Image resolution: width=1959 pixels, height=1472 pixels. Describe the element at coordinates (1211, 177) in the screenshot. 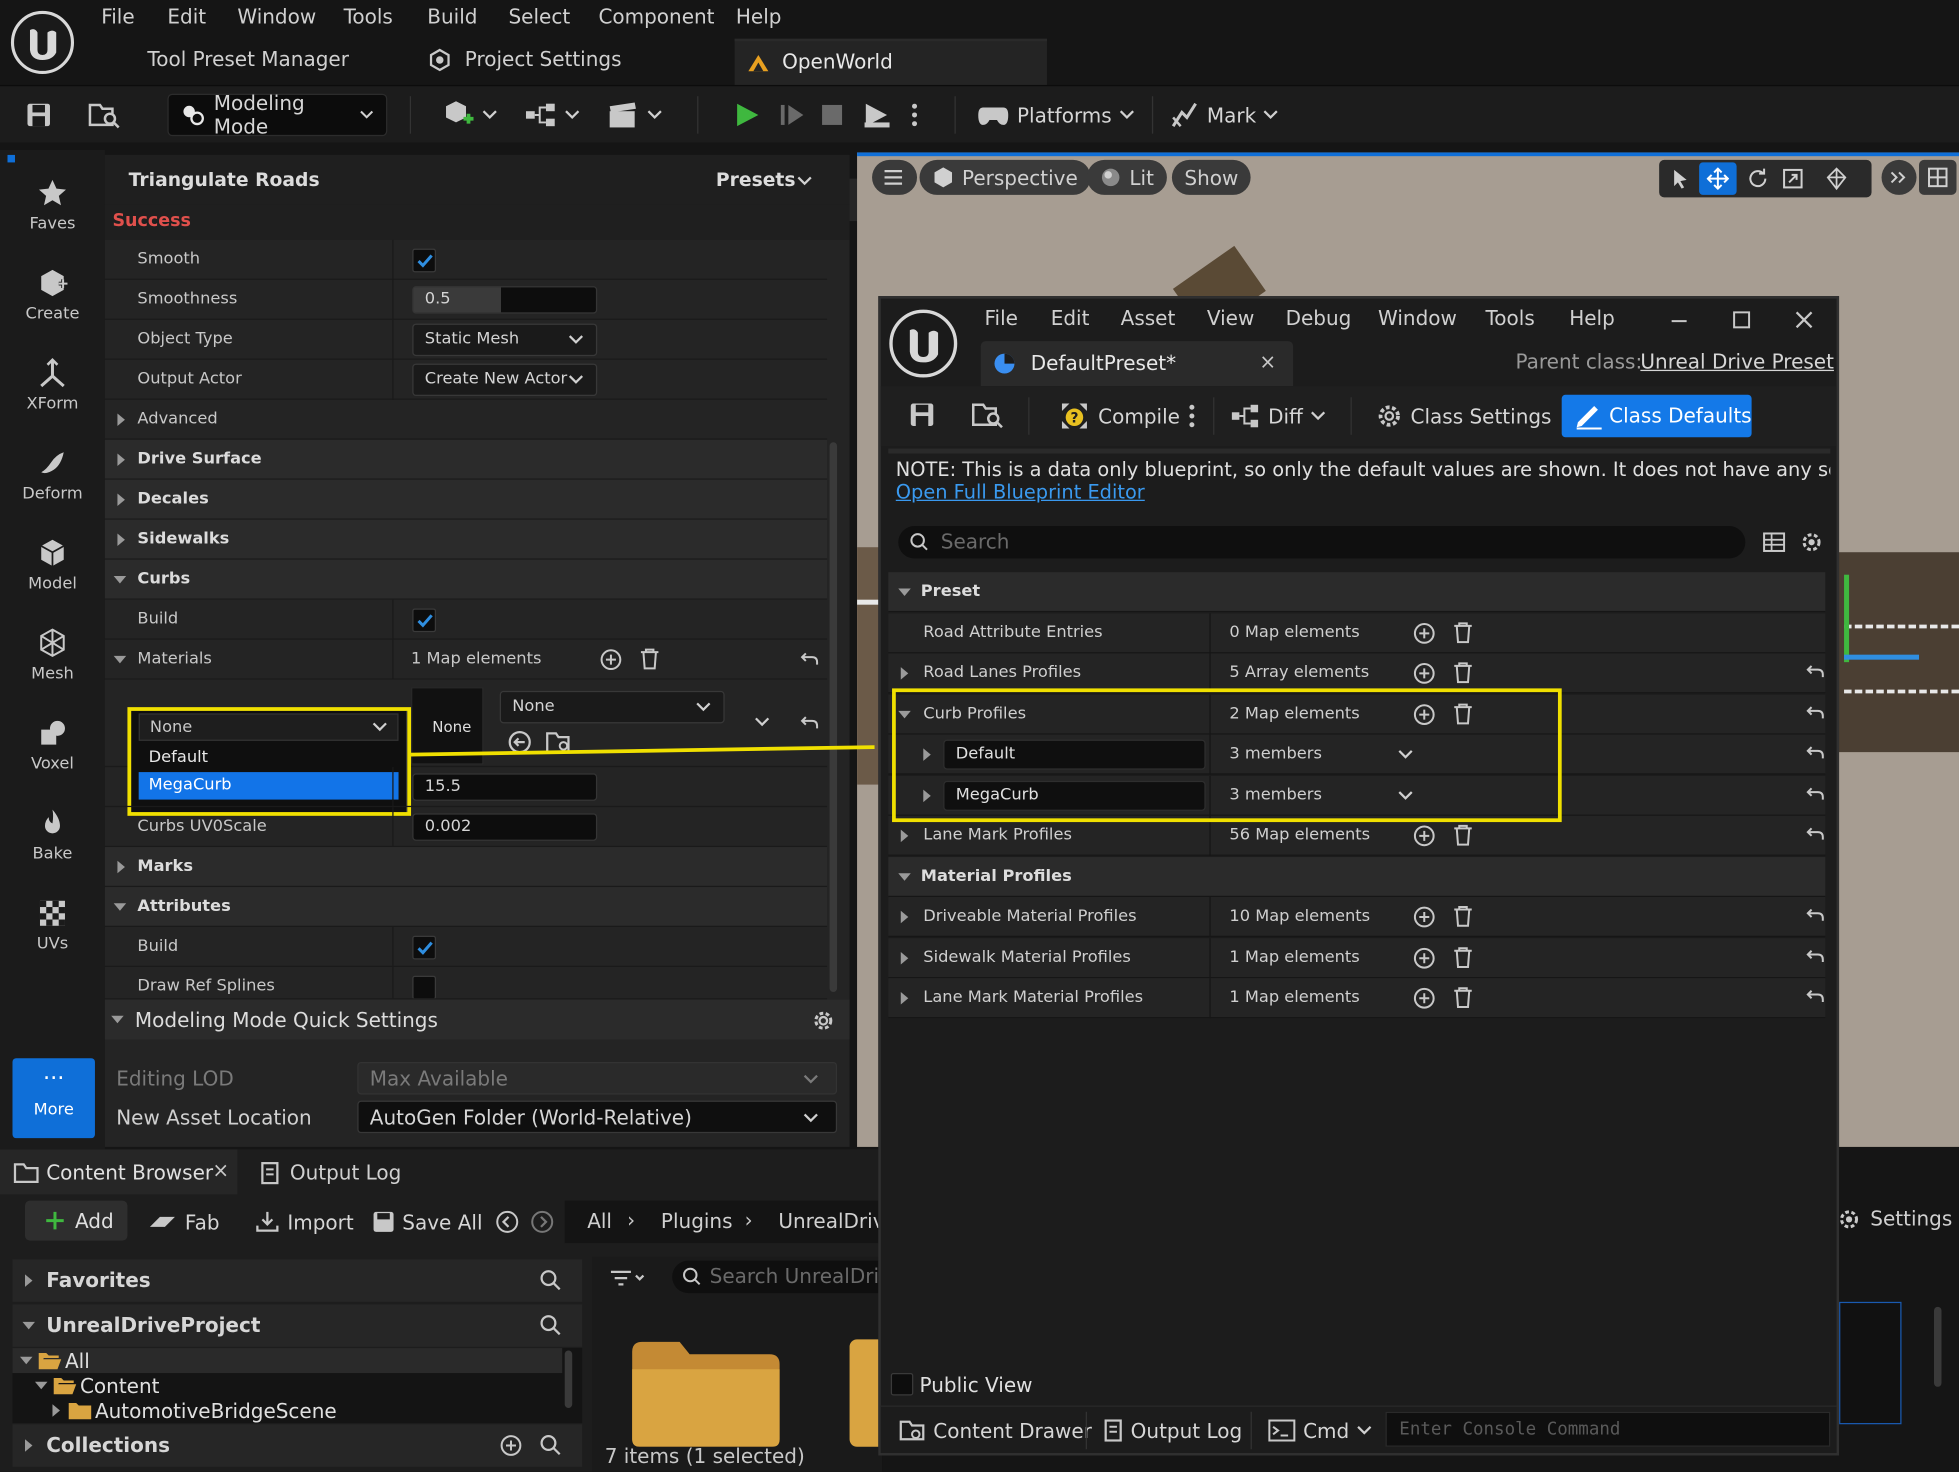

I see `show-button: Show` at that location.